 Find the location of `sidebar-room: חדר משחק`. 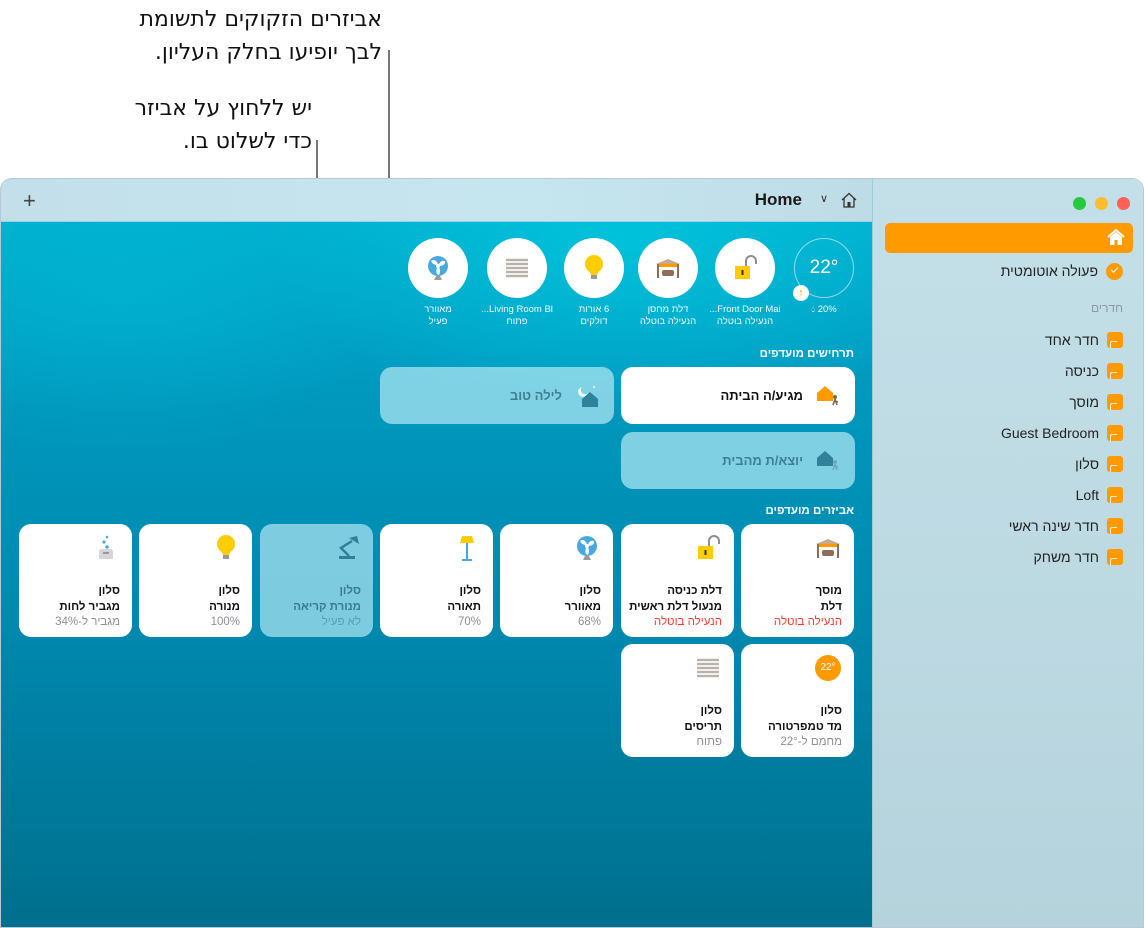

sidebar-room: חדר משחק is located at coordinates (1078, 557).